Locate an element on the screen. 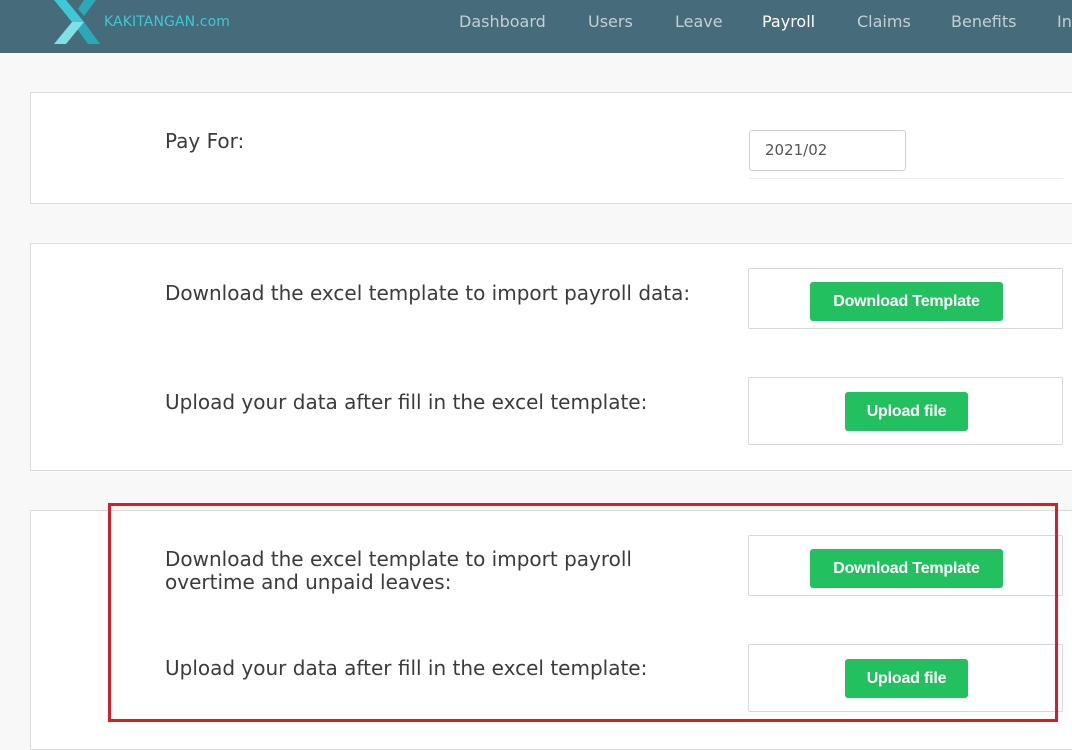 The image size is (1072, 750). nav-payroll: Payroll is located at coordinates (788, 21).